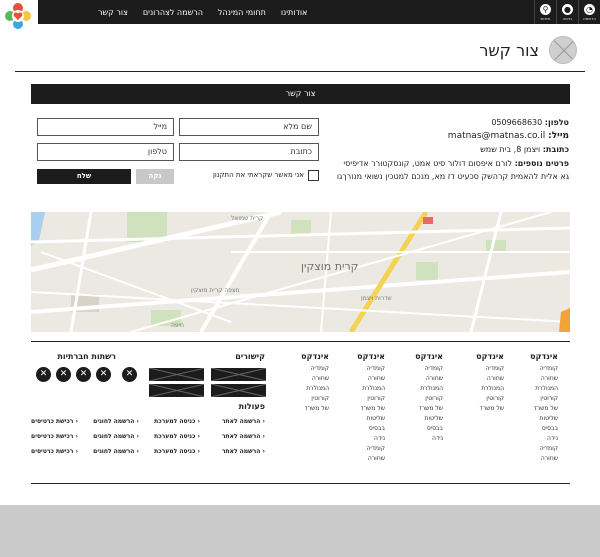 Image resolution: width=600 pixels, height=557 pixels. What do you see at coordinates (496, 136) in the screenshot?
I see `email-link: matnas@matnas.co.il` at bounding box center [496, 136].